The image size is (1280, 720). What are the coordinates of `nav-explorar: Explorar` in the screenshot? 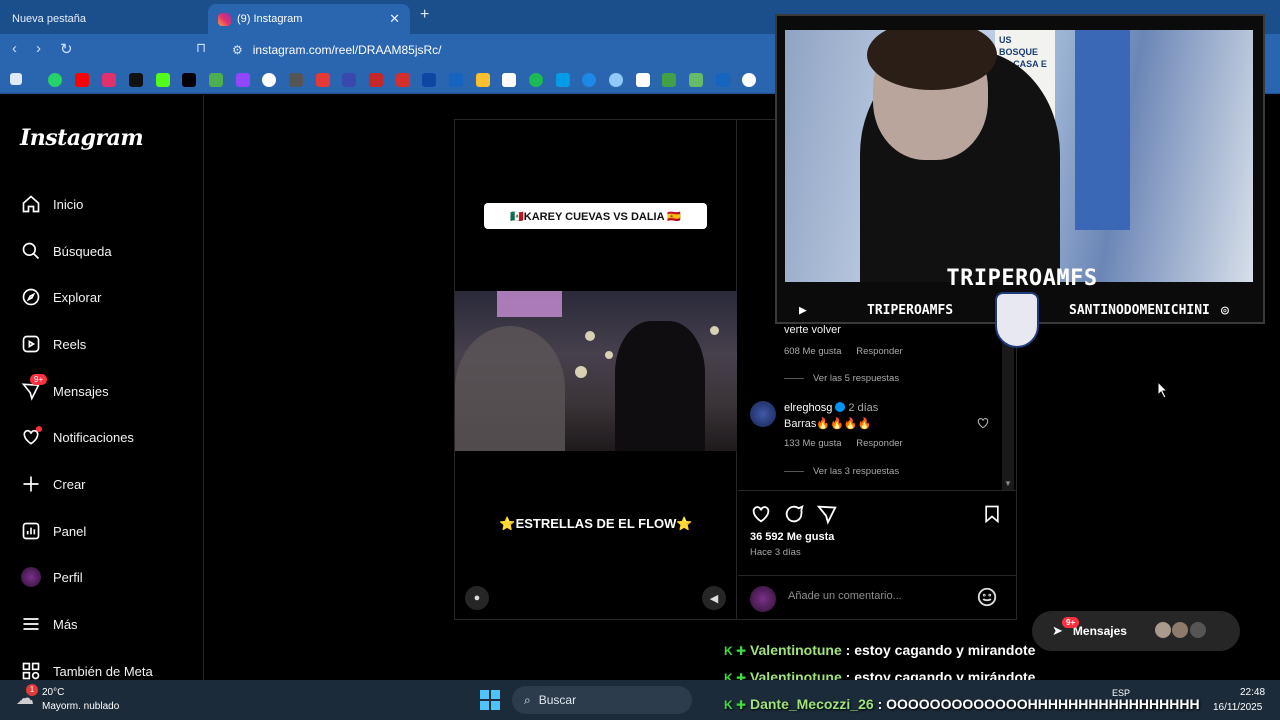 It's located at (110, 297).